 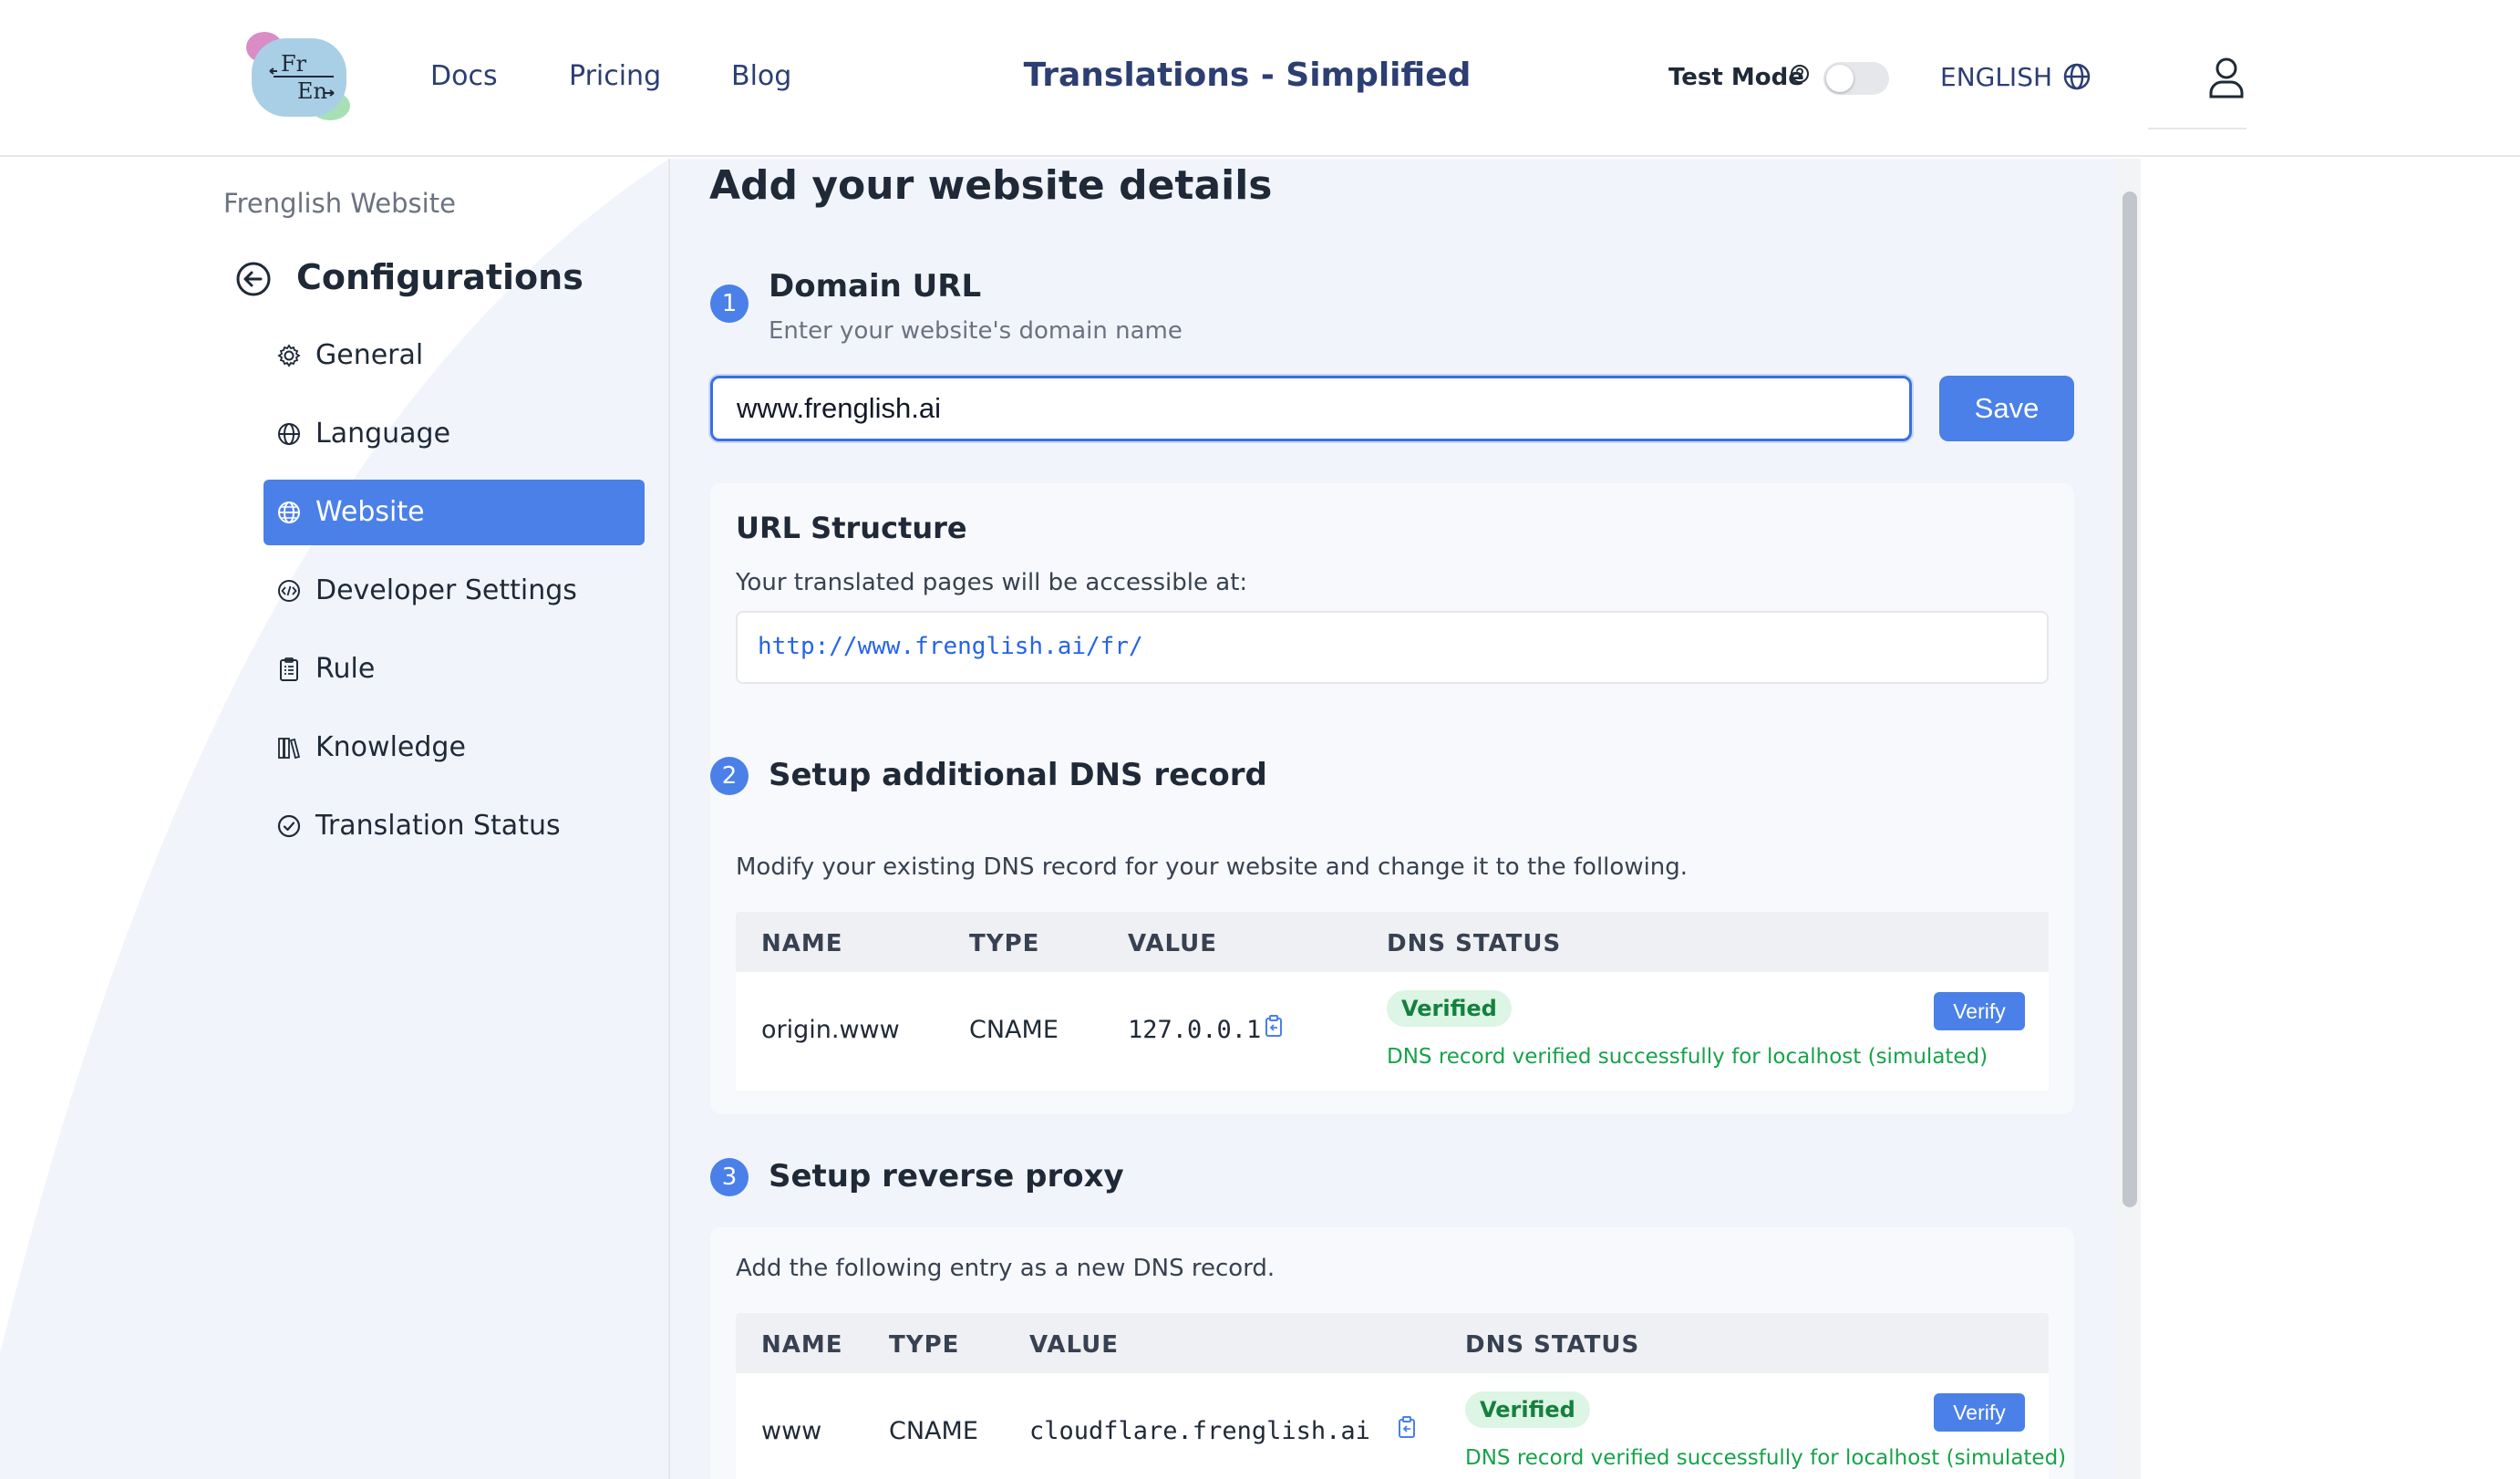 I want to click on sidebar-item-translation-status: Translation Status, so click(x=454, y=826).